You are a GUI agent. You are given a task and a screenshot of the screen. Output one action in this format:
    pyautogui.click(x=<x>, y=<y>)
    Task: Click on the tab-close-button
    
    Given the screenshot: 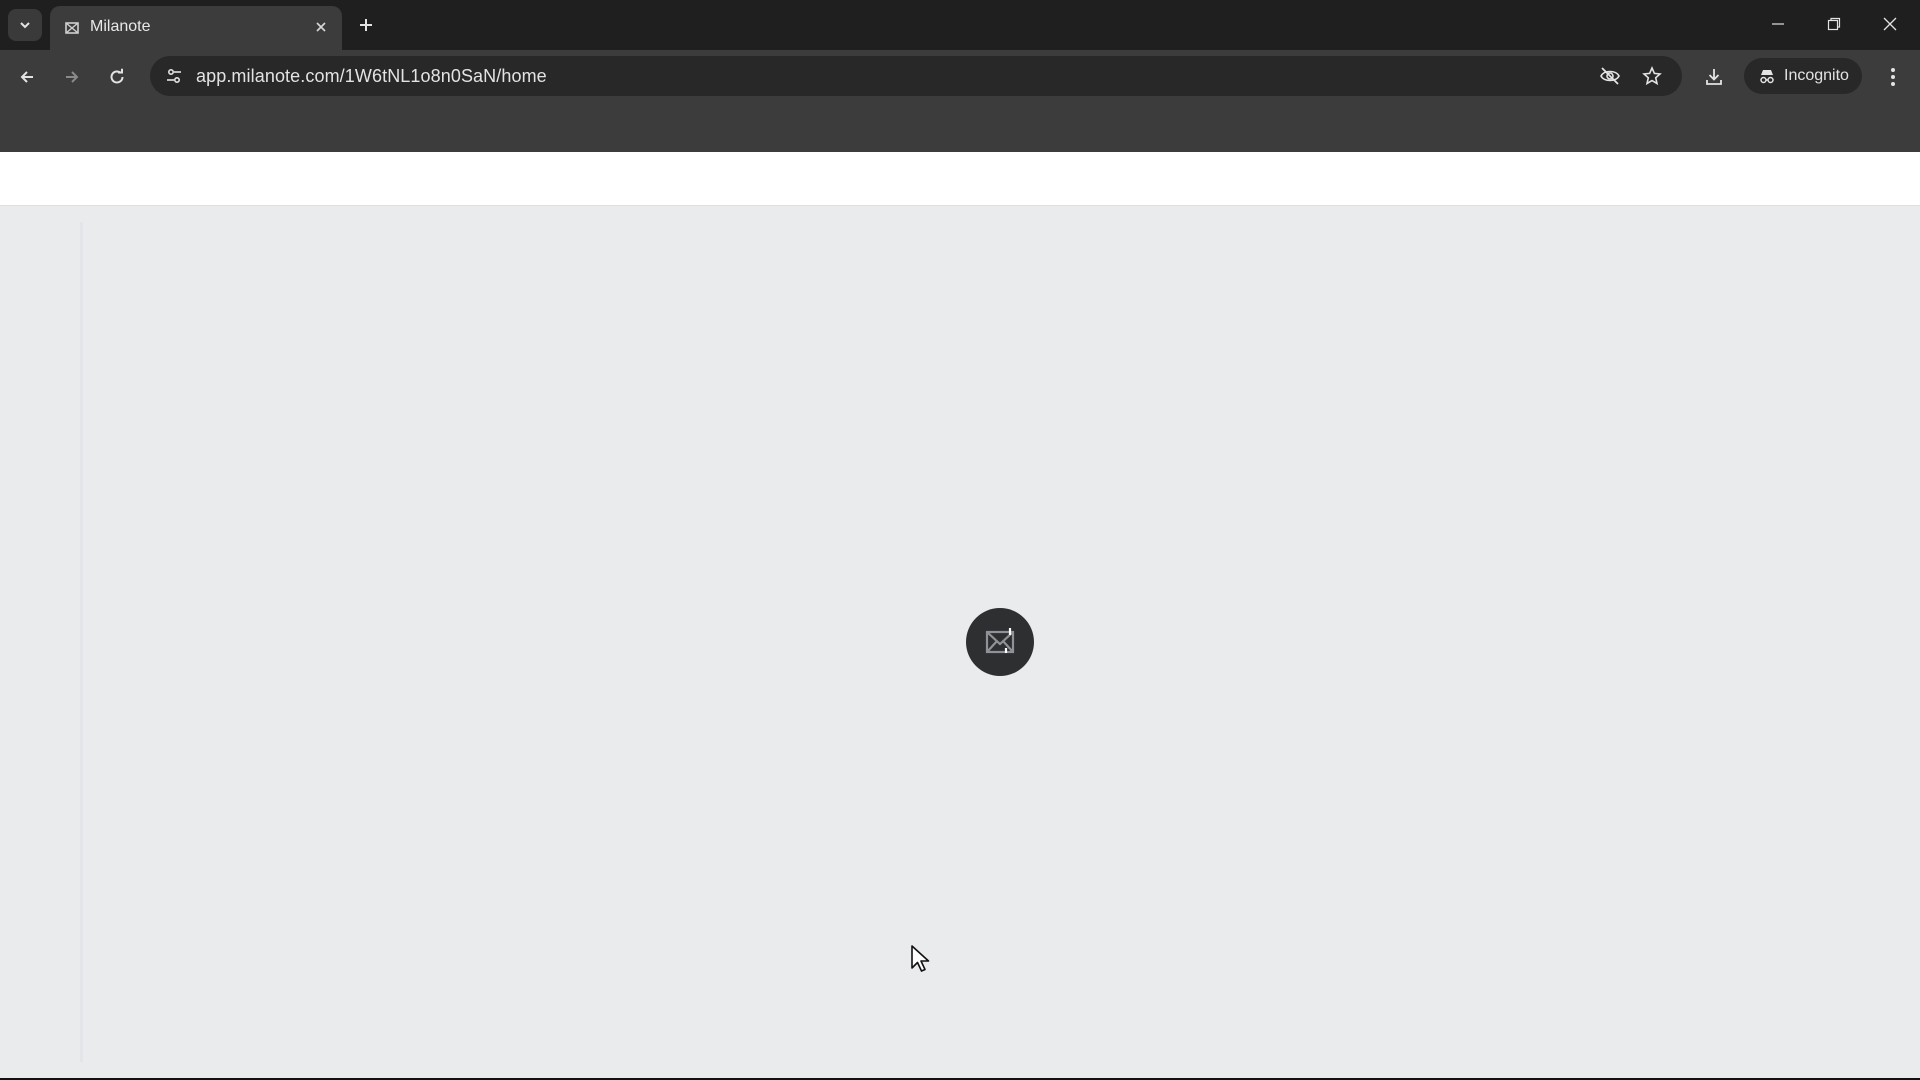 What is the action you would take?
    pyautogui.click(x=321, y=27)
    